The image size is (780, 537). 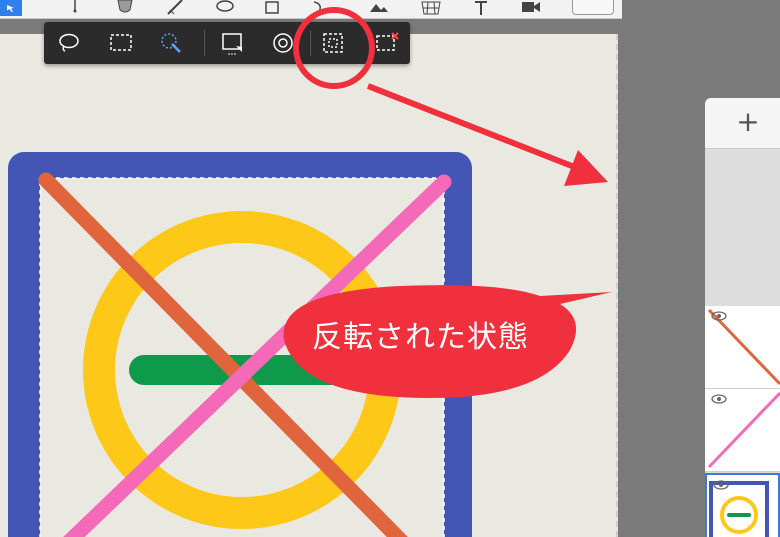 What do you see at coordinates (742, 347) in the screenshot?
I see `layer-orange-line` at bounding box center [742, 347].